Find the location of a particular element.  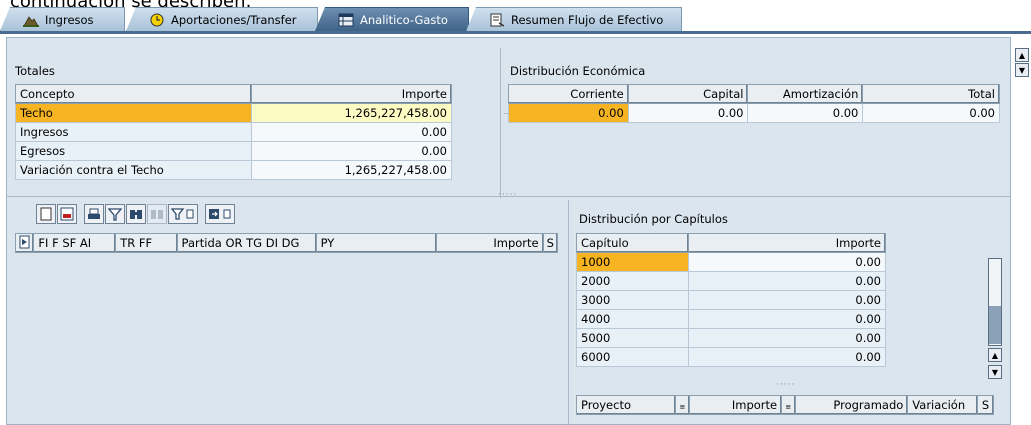

print-icon is located at coordinates (94, 214).